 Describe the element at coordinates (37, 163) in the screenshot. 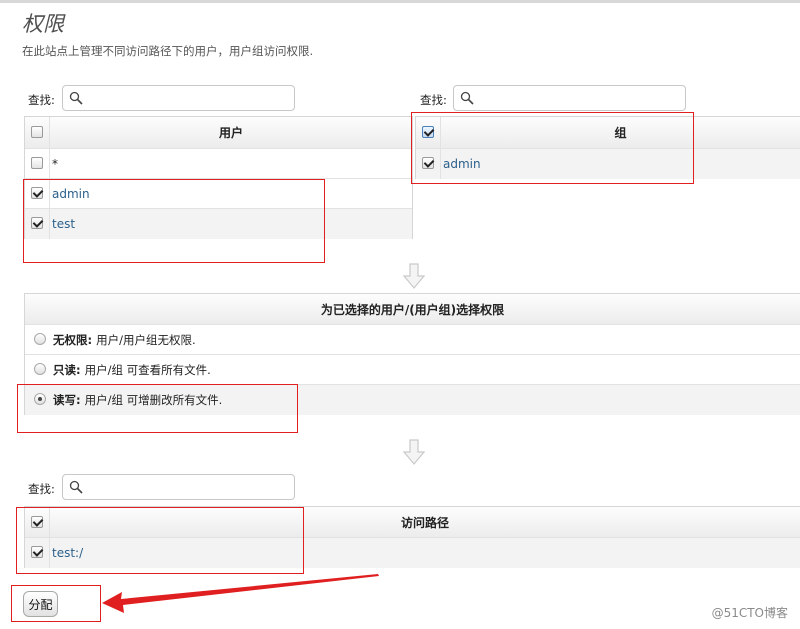

I see `user-checkbox` at that location.